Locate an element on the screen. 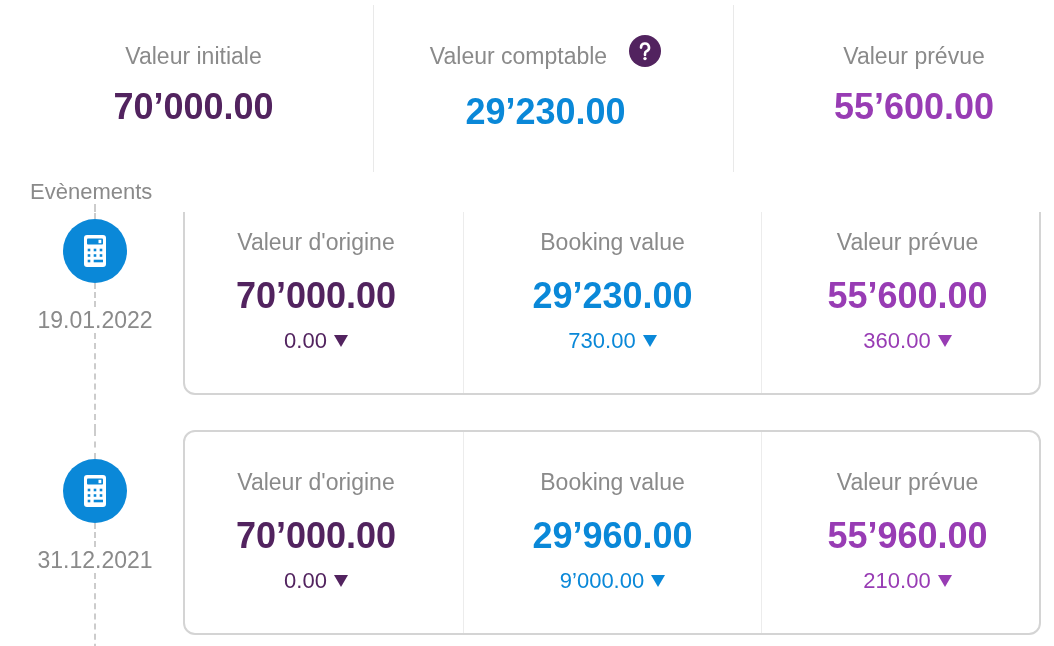 The height and width of the screenshot is (646, 1054). cell-value: 29’230.00 is located at coordinates (612, 296).